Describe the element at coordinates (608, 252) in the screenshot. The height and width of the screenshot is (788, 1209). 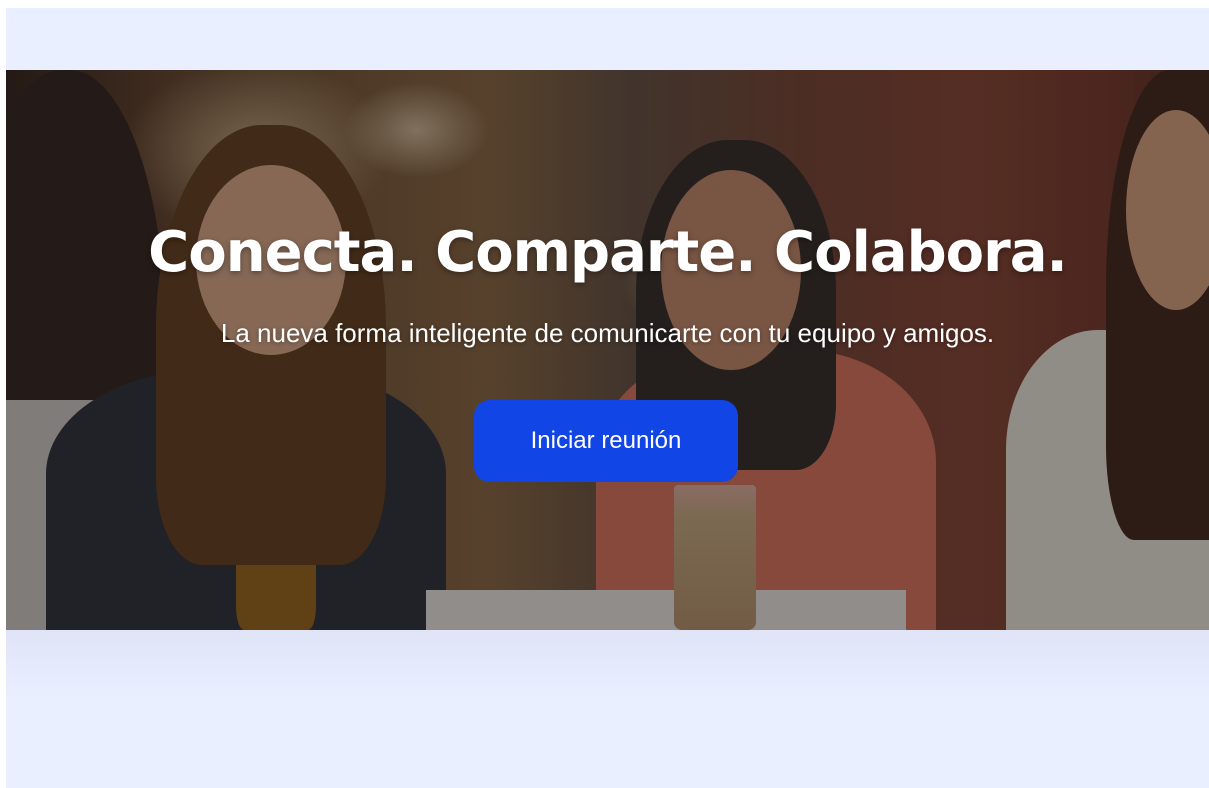
I see `hero-headline: Conecta. Comparte. Colabora.` at that location.